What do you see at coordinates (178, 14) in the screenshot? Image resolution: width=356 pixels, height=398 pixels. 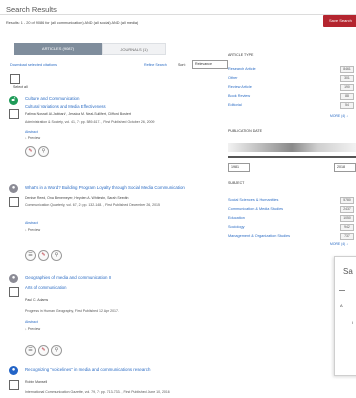 I see `title-divider` at bounding box center [178, 14].